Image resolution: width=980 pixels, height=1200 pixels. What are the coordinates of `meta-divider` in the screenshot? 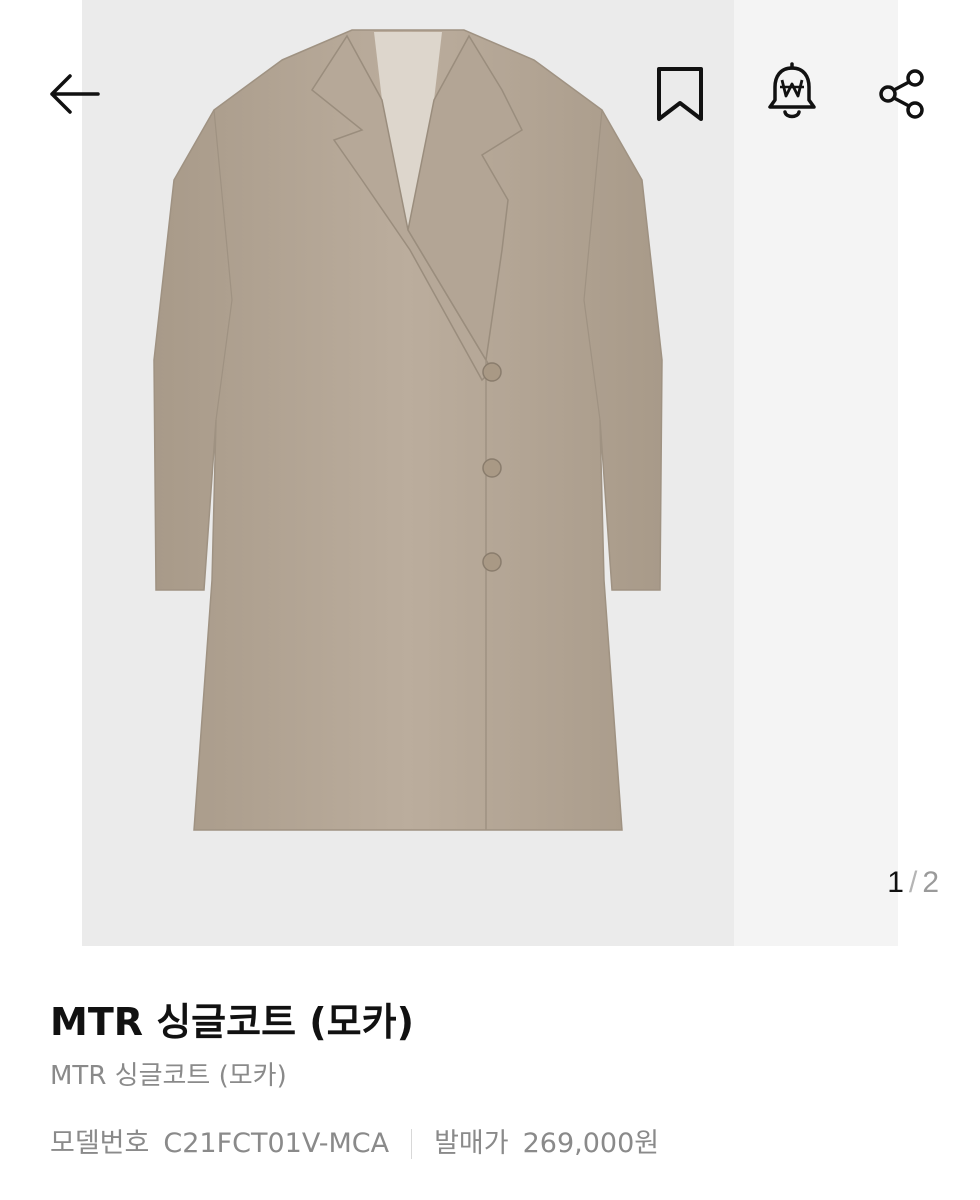 It's located at (412, 1144).